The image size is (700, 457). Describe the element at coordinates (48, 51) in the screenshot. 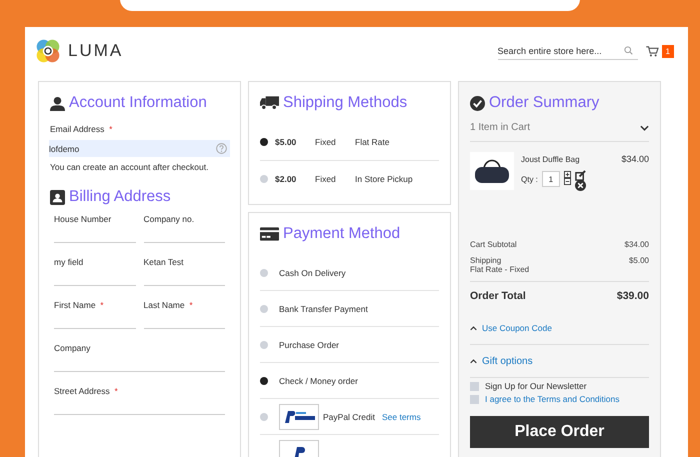

I see `logo-icon` at that location.